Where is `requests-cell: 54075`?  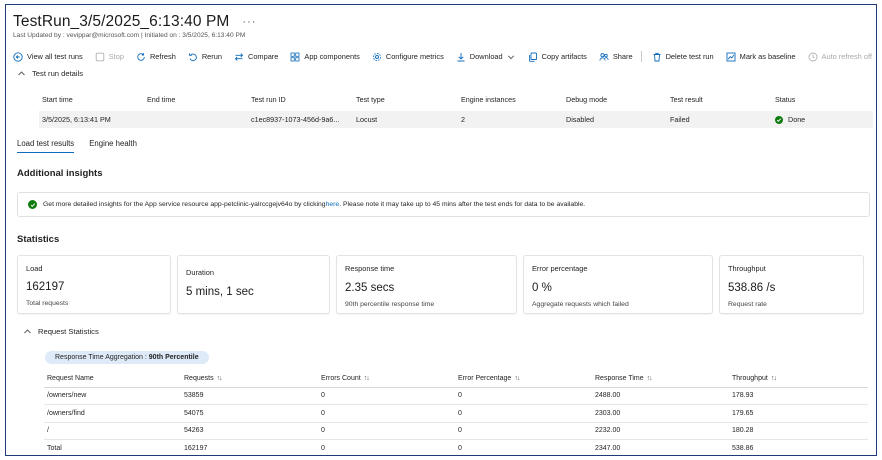
requests-cell: 54075 is located at coordinates (194, 413).